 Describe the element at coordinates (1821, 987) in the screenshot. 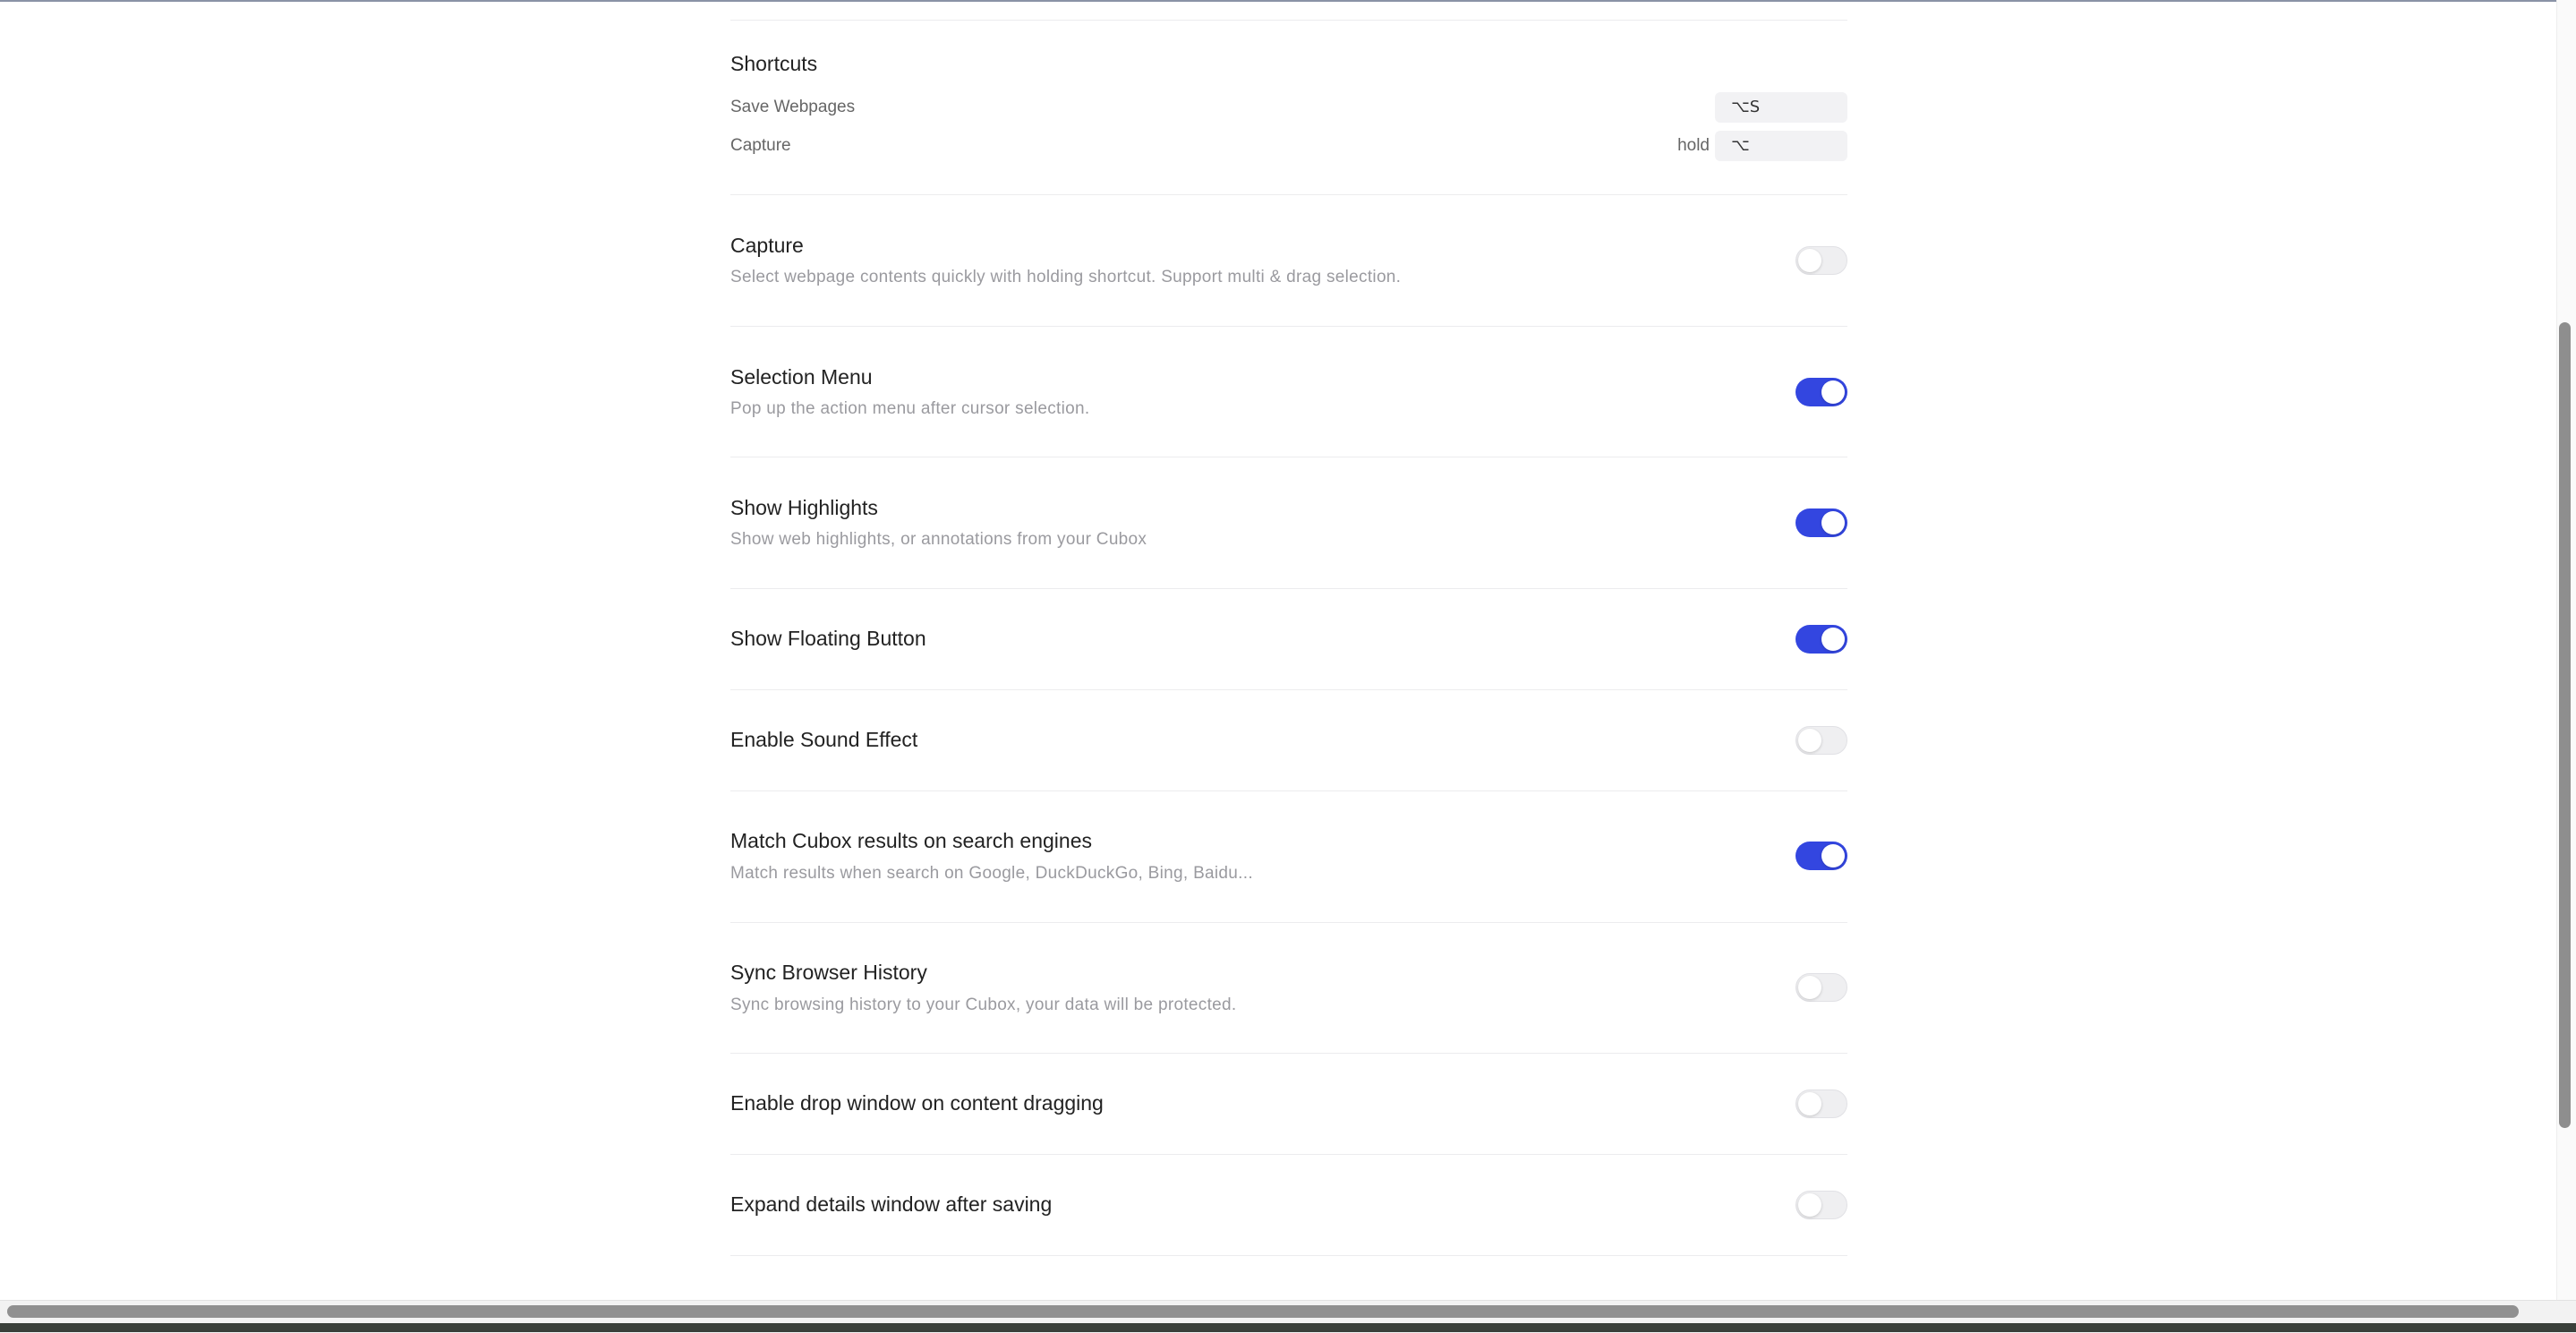

I see `sync-browser-history-toggle` at that location.